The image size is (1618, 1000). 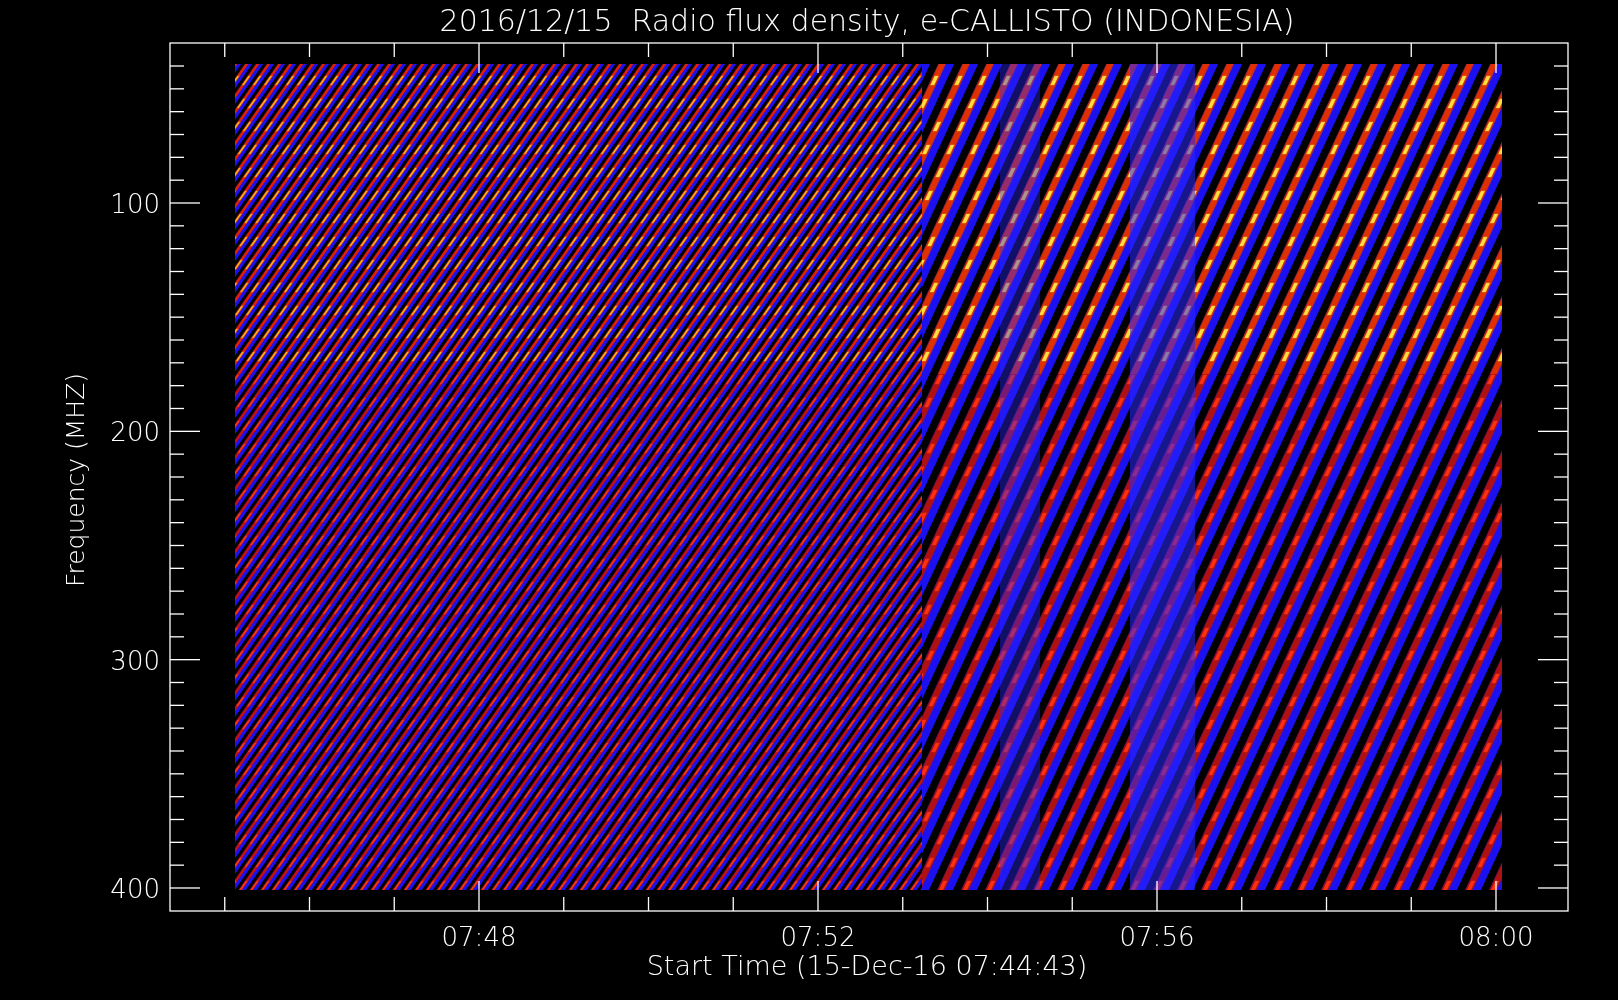 What do you see at coordinates (135, 889) in the screenshot?
I see `y-tick-label: 400` at bounding box center [135, 889].